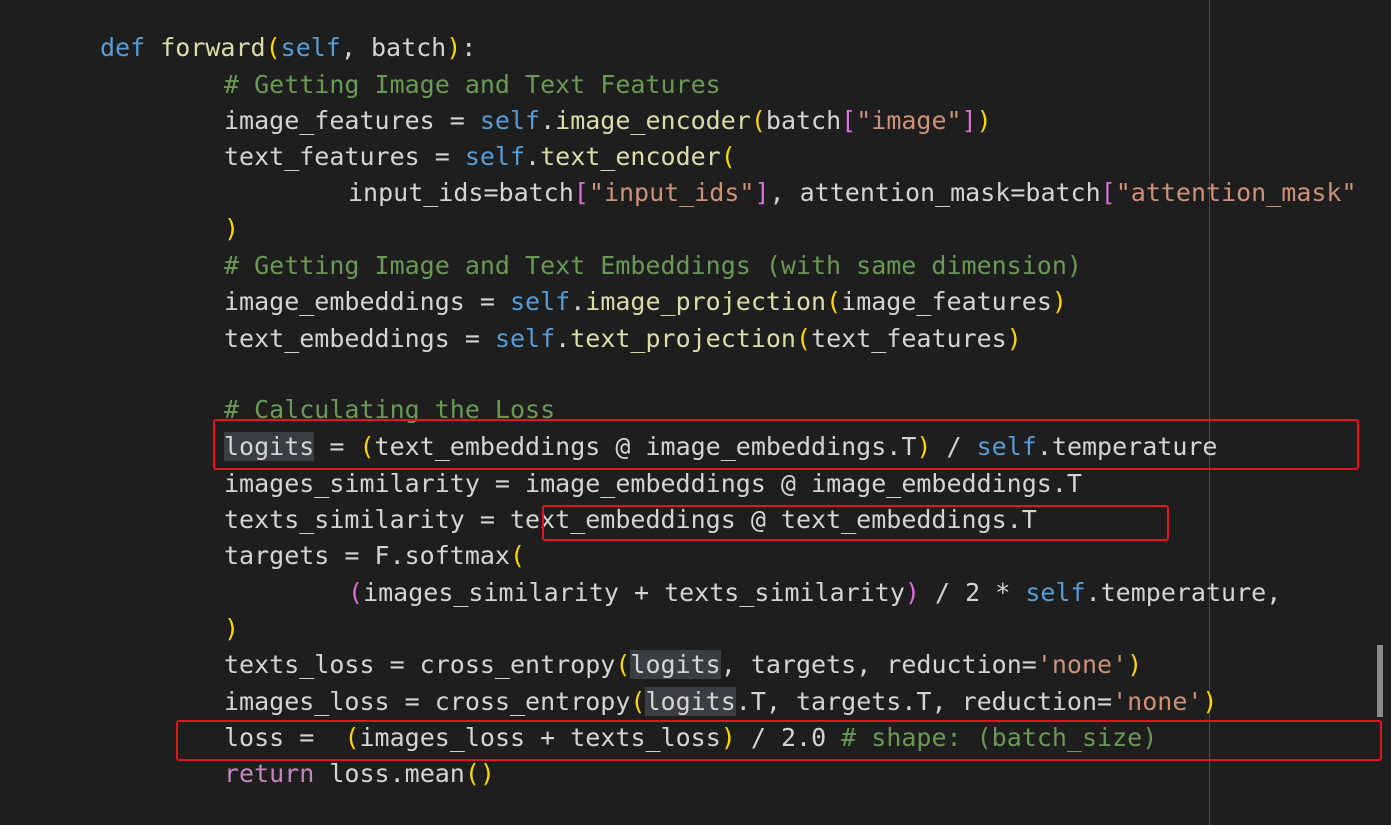 Image resolution: width=1391 pixels, height=825 pixels. What do you see at coordinates (213, 47) in the screenshot?
I see `function-name: forward` at bounding box center [213, 47].